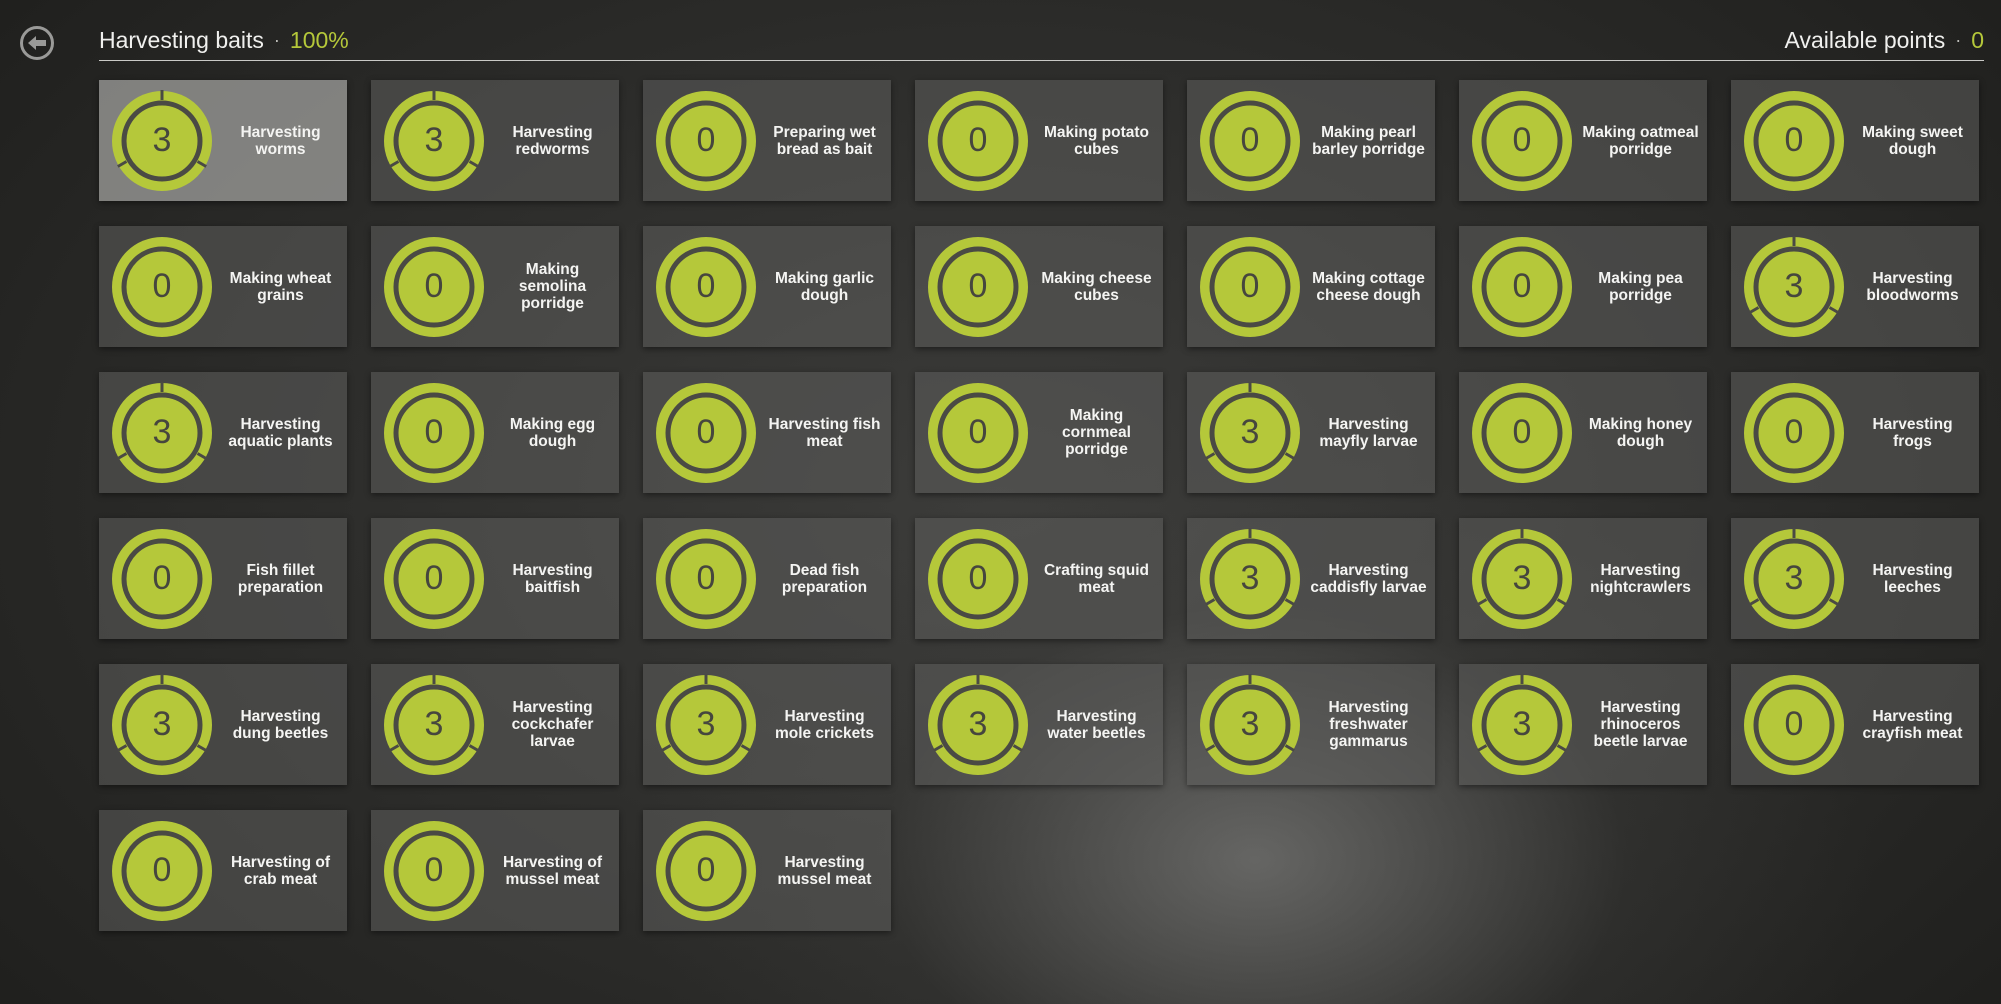 Image resolution: width=2001 pixels, height=1004 pixels. What do you see at coordinates (181, 39) in the screenshot?
I see `page-title: Harvesting baits` at bounding box center [181, 39].